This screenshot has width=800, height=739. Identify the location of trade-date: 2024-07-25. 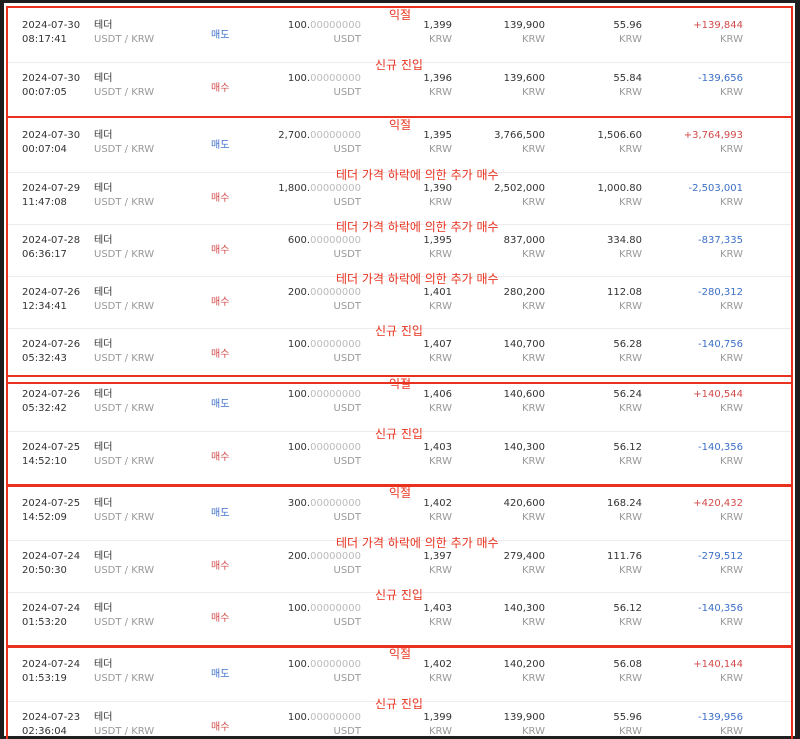
(51, 503).